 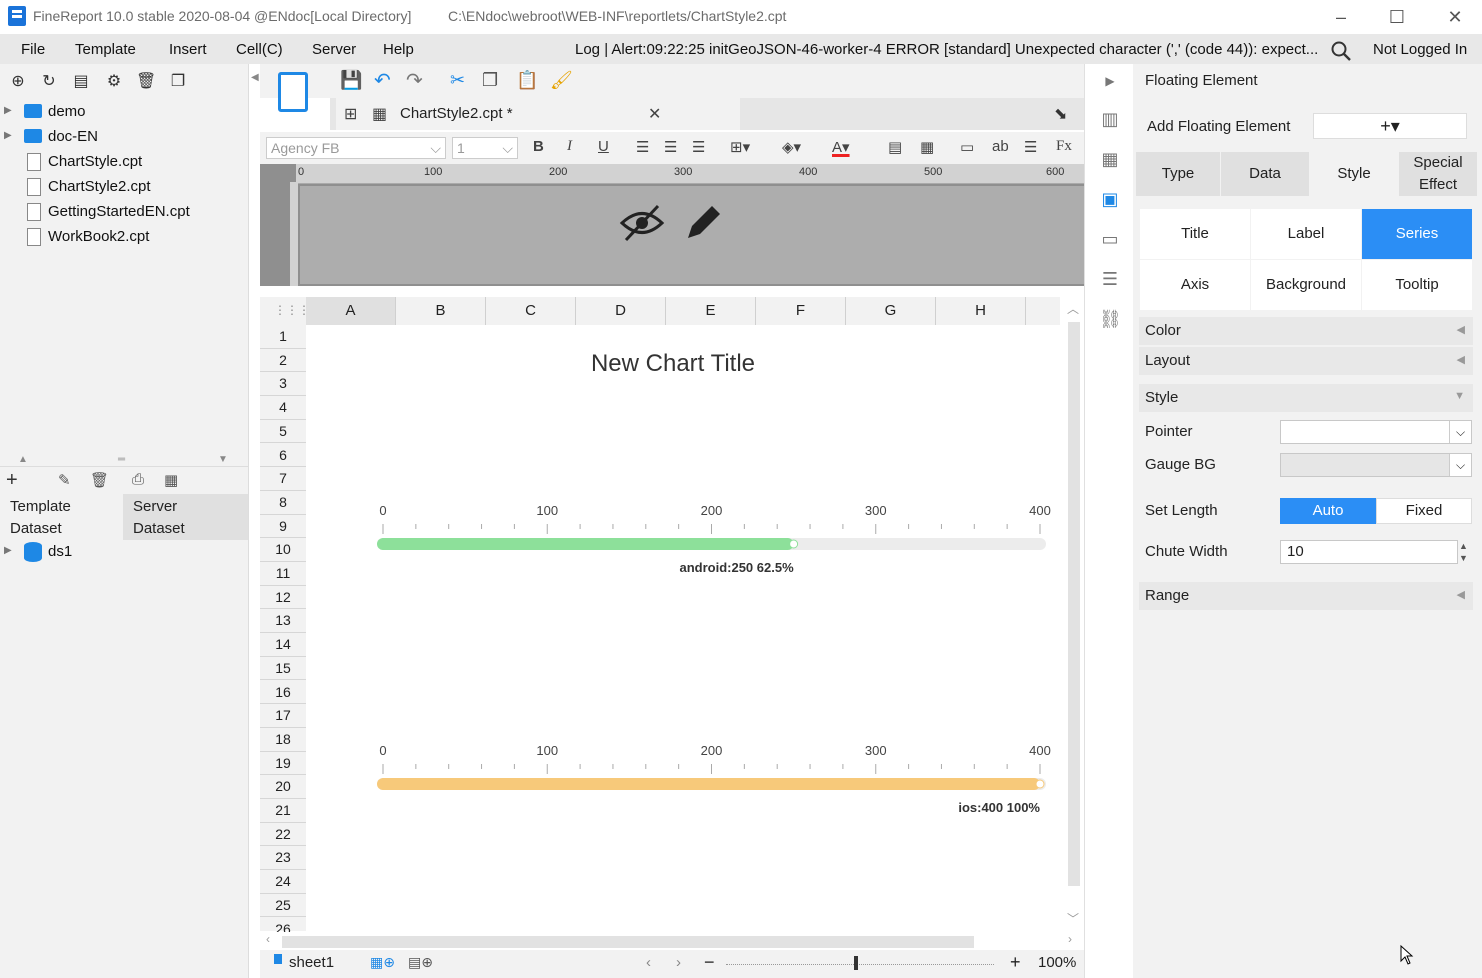 What do you see at coordinates (1306, 398) in the screenshot?
I see `section-style: Style ▼` at bounding box center [1306, 398].